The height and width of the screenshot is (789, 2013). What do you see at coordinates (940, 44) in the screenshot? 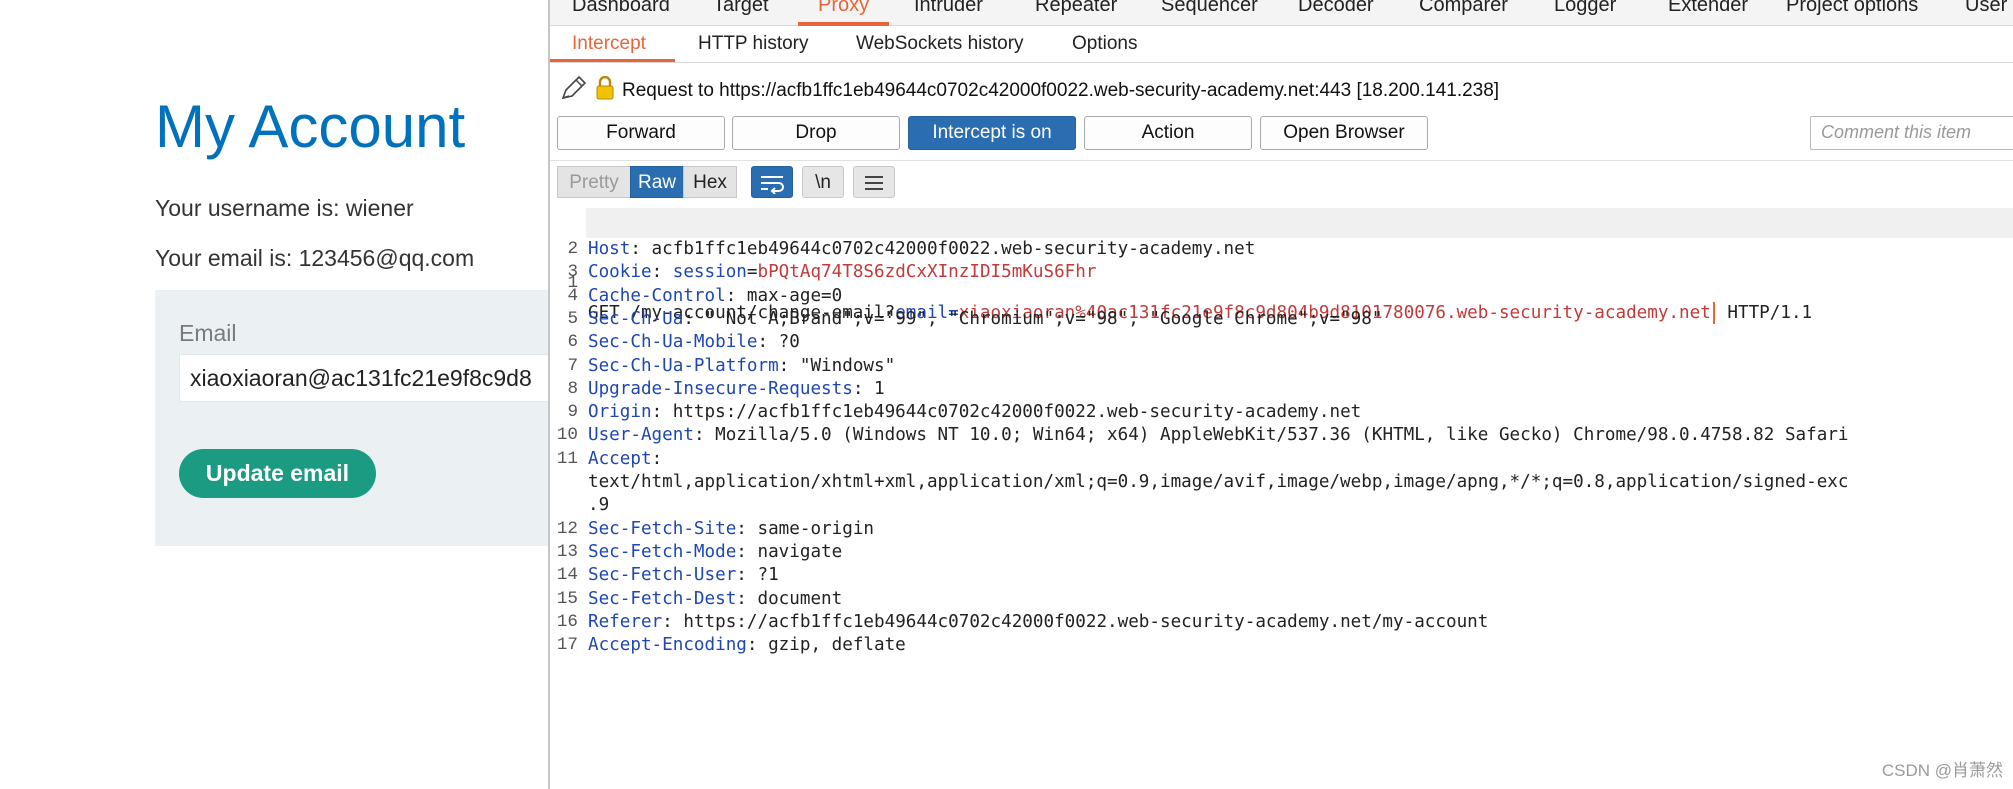
I see `tab-websockets-history: WebSockets history` at bounding box center [940, 44].